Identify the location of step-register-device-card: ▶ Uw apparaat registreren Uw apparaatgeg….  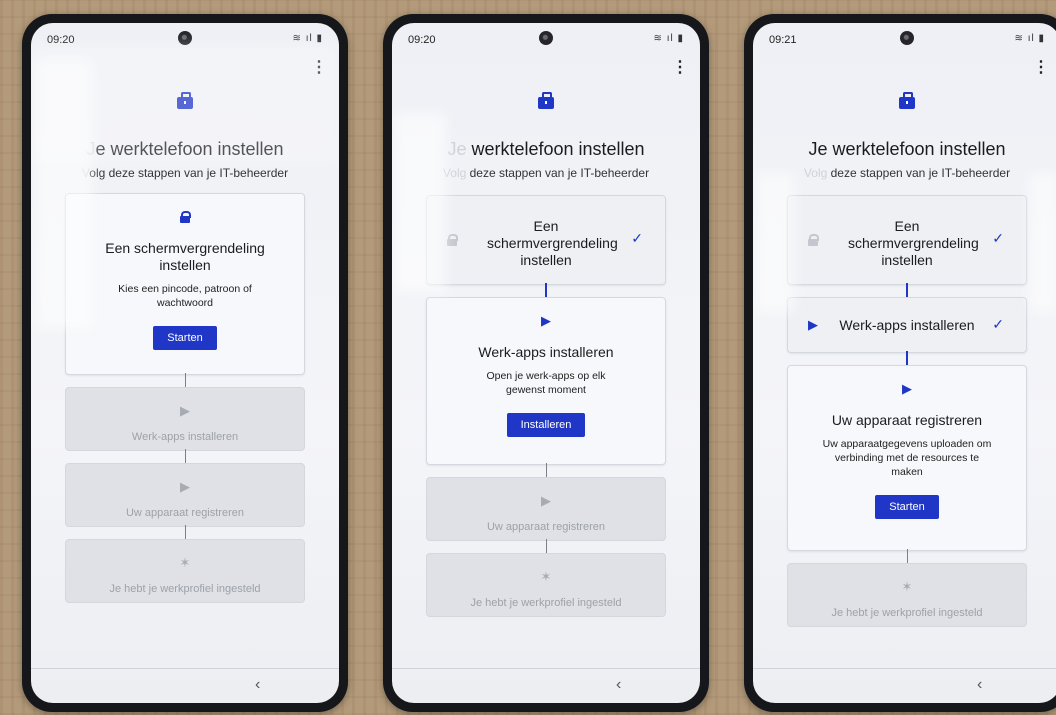
(907, 458).